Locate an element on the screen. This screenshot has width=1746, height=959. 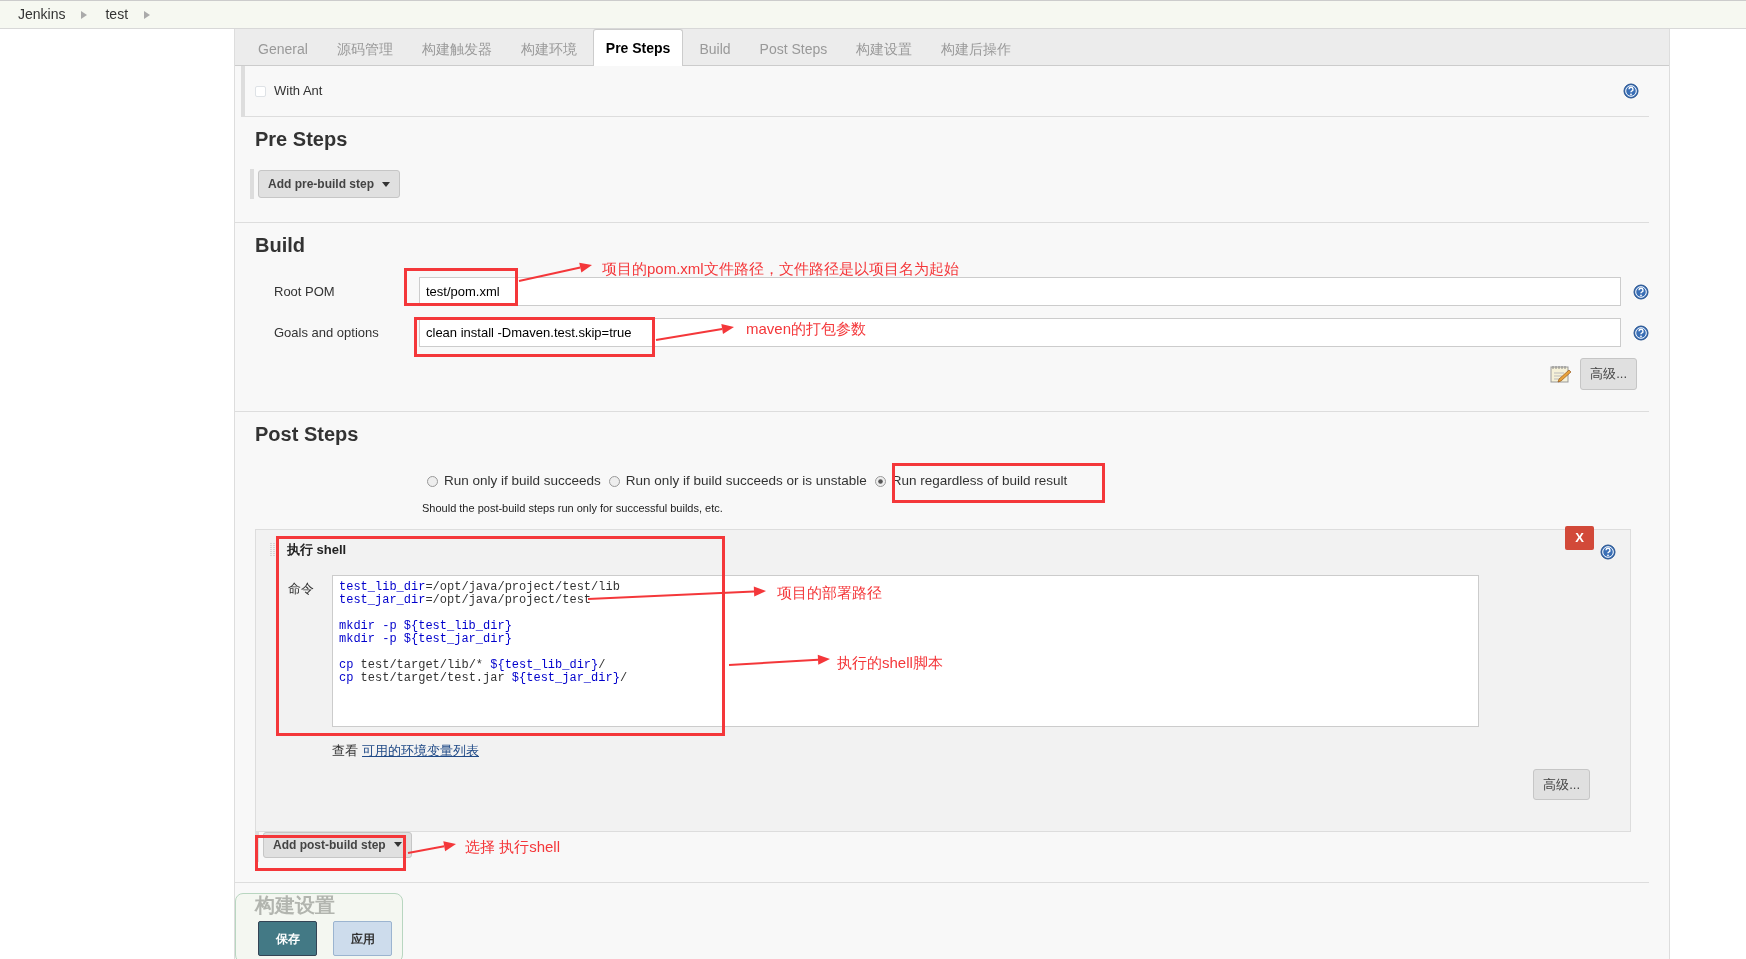
annotation-text: 选择 执行shell is located at coordinates (513, 847).